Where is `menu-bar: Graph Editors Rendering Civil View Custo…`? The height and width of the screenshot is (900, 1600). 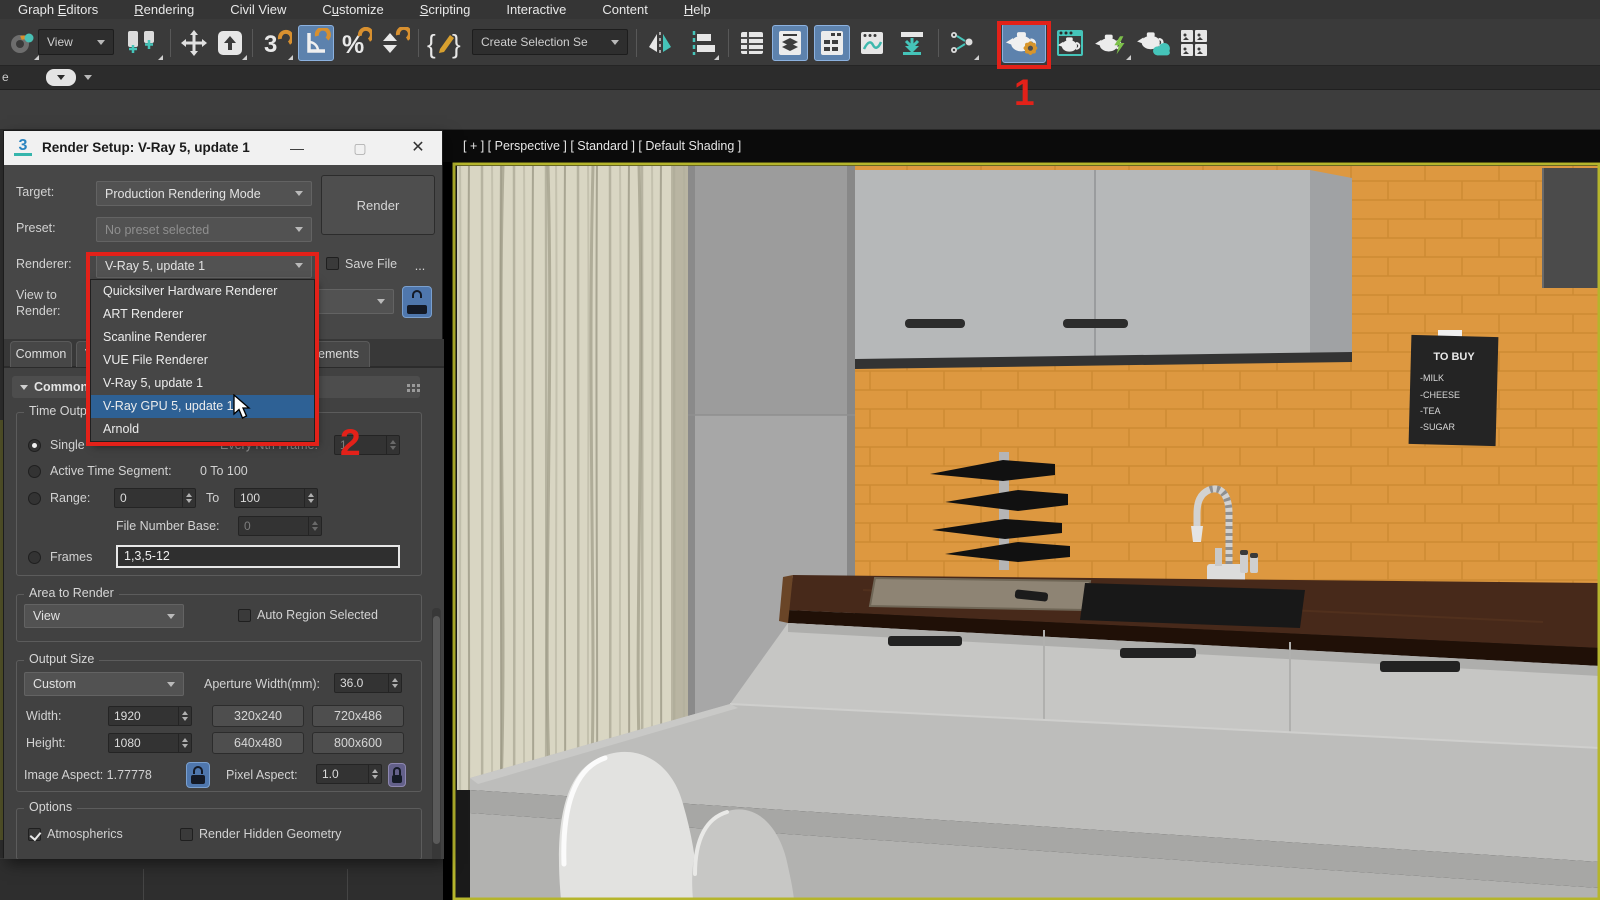 menu-bar: Graph Editors Rendering Civil View Custo… is located at coordinates (800, 9).